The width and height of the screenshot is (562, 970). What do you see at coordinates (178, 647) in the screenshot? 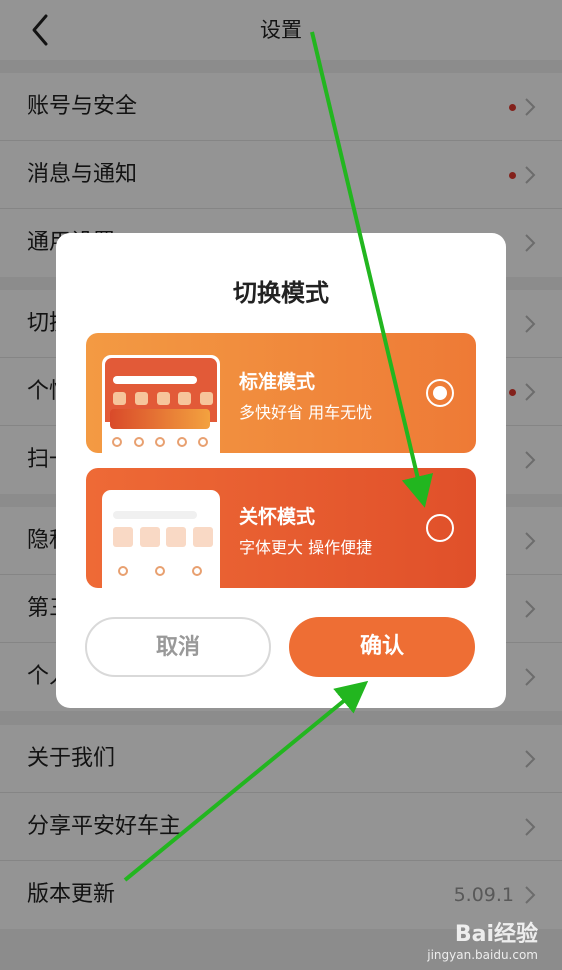
I see `cancel-button: 取消` at bounding box center [178, 647].